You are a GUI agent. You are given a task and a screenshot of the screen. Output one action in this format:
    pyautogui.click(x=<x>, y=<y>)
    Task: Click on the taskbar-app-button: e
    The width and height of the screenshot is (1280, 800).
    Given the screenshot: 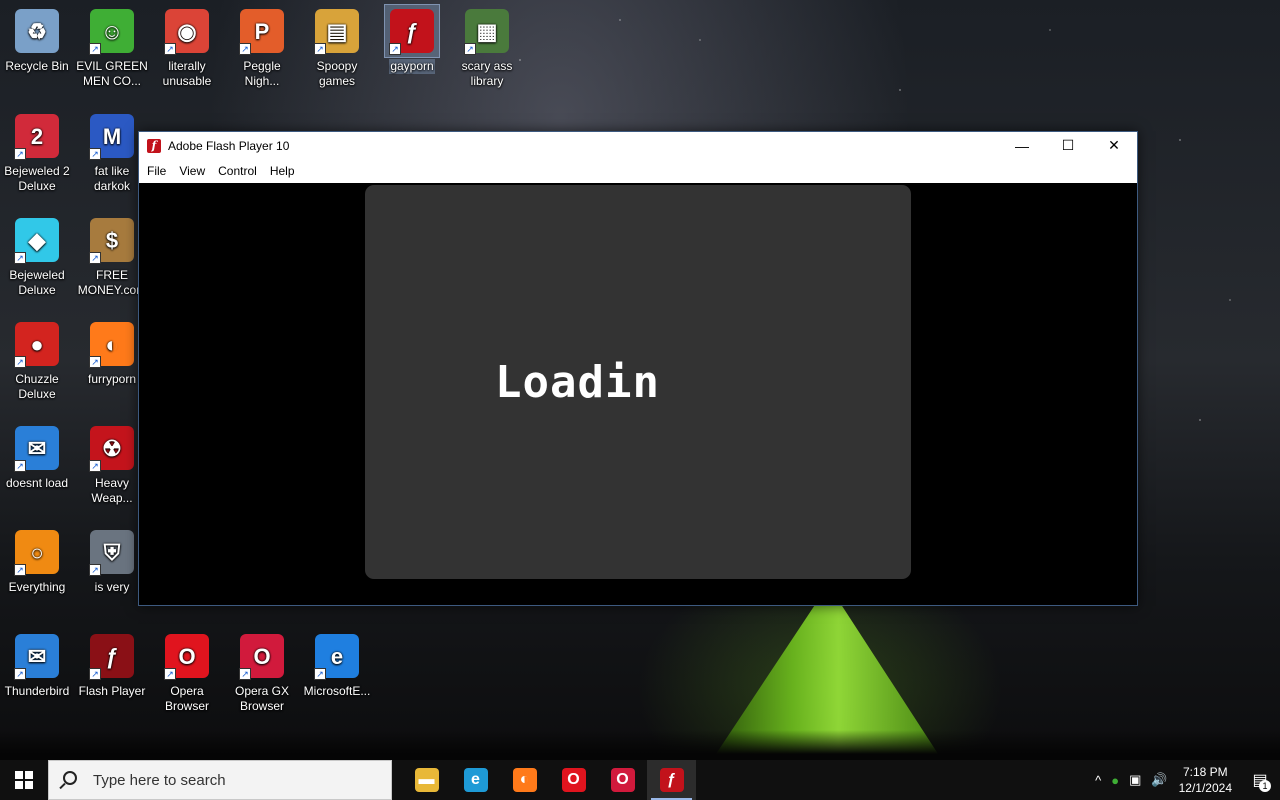 What is the action you would take?
    pyautogui.click(x=475, y=780)
    